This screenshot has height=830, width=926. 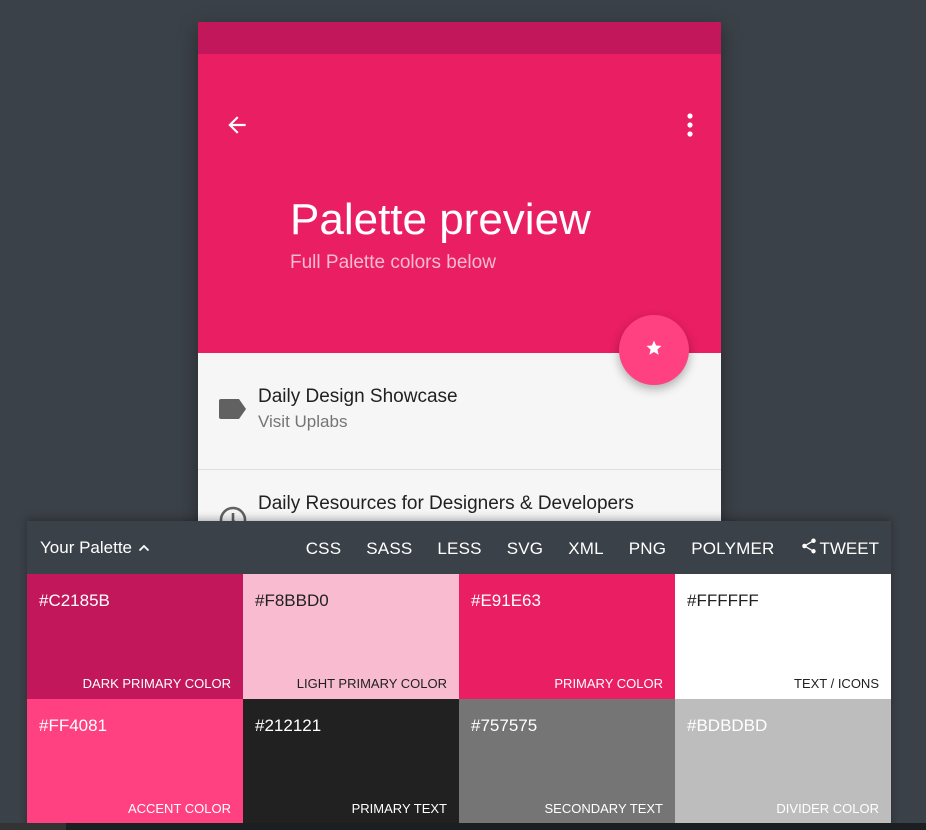 I want to click on swatch-name: DIVIDER COLOR, so click(x=827, y=808).